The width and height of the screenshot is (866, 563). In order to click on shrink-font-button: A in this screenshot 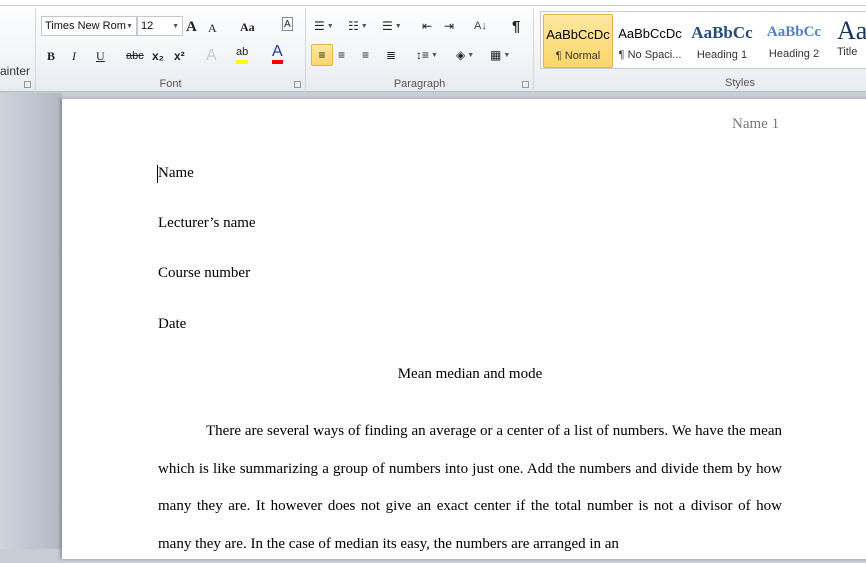, I will do `click(212, 28)`.